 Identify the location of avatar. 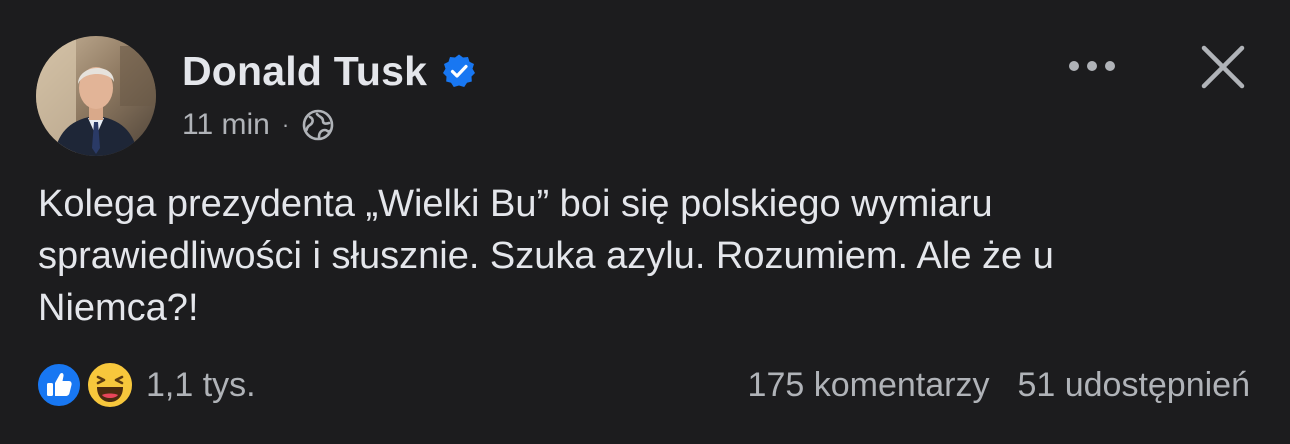
(96, 96).